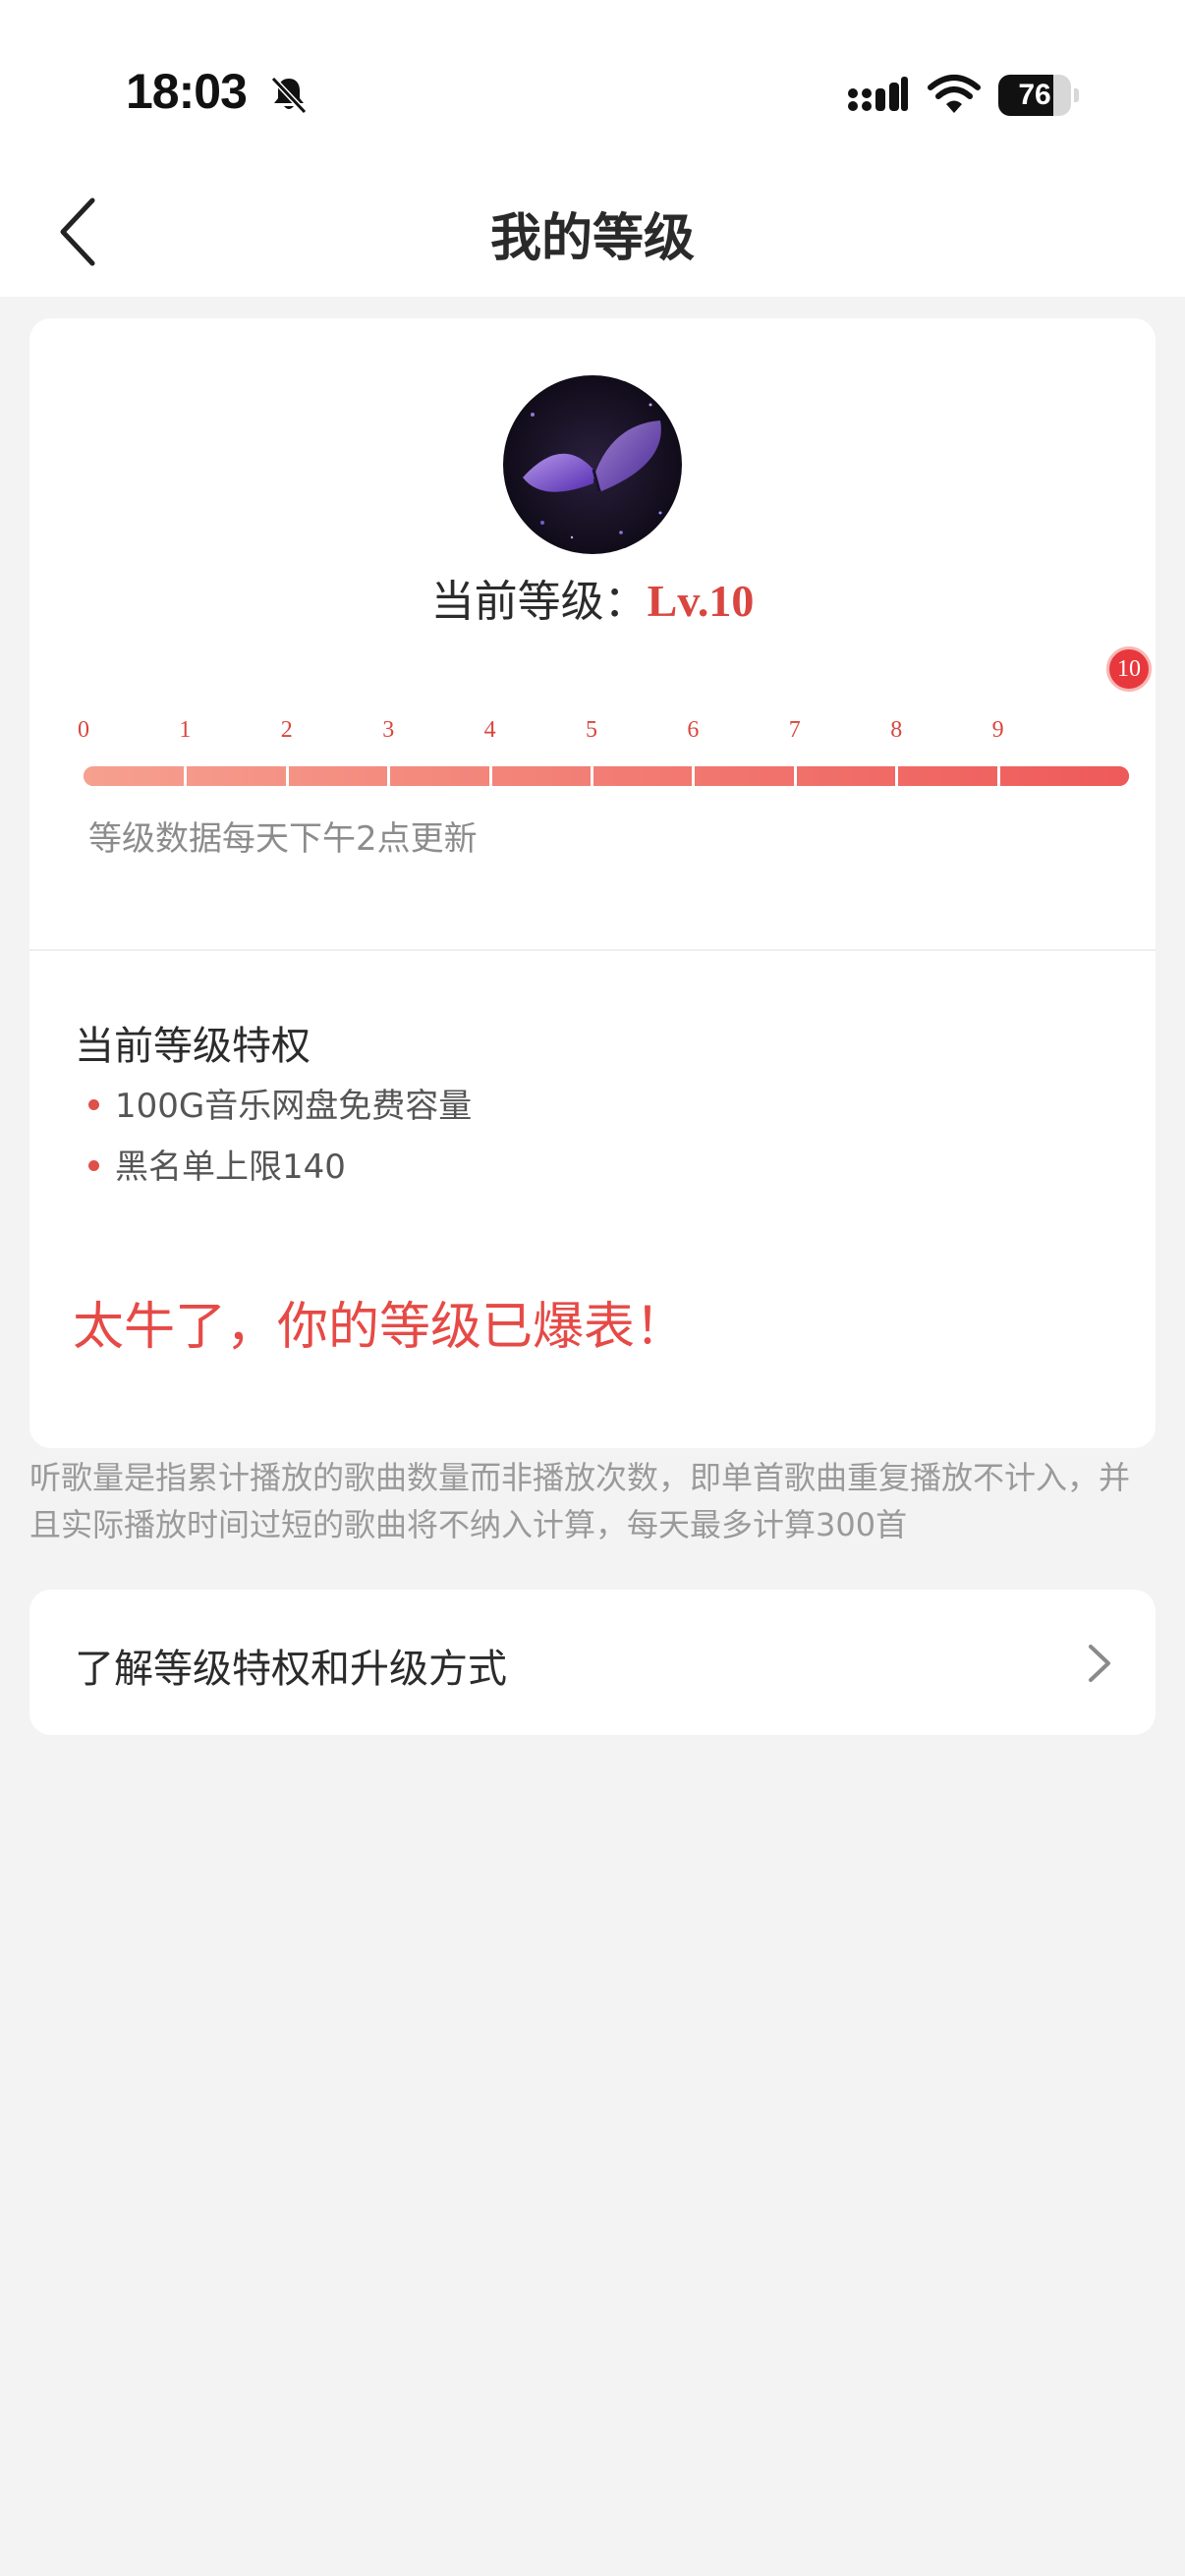  Describe the element at coordinates (592, 148) in the screenshot. I see `top-bar: 18:03 76 我的等级` at that location.